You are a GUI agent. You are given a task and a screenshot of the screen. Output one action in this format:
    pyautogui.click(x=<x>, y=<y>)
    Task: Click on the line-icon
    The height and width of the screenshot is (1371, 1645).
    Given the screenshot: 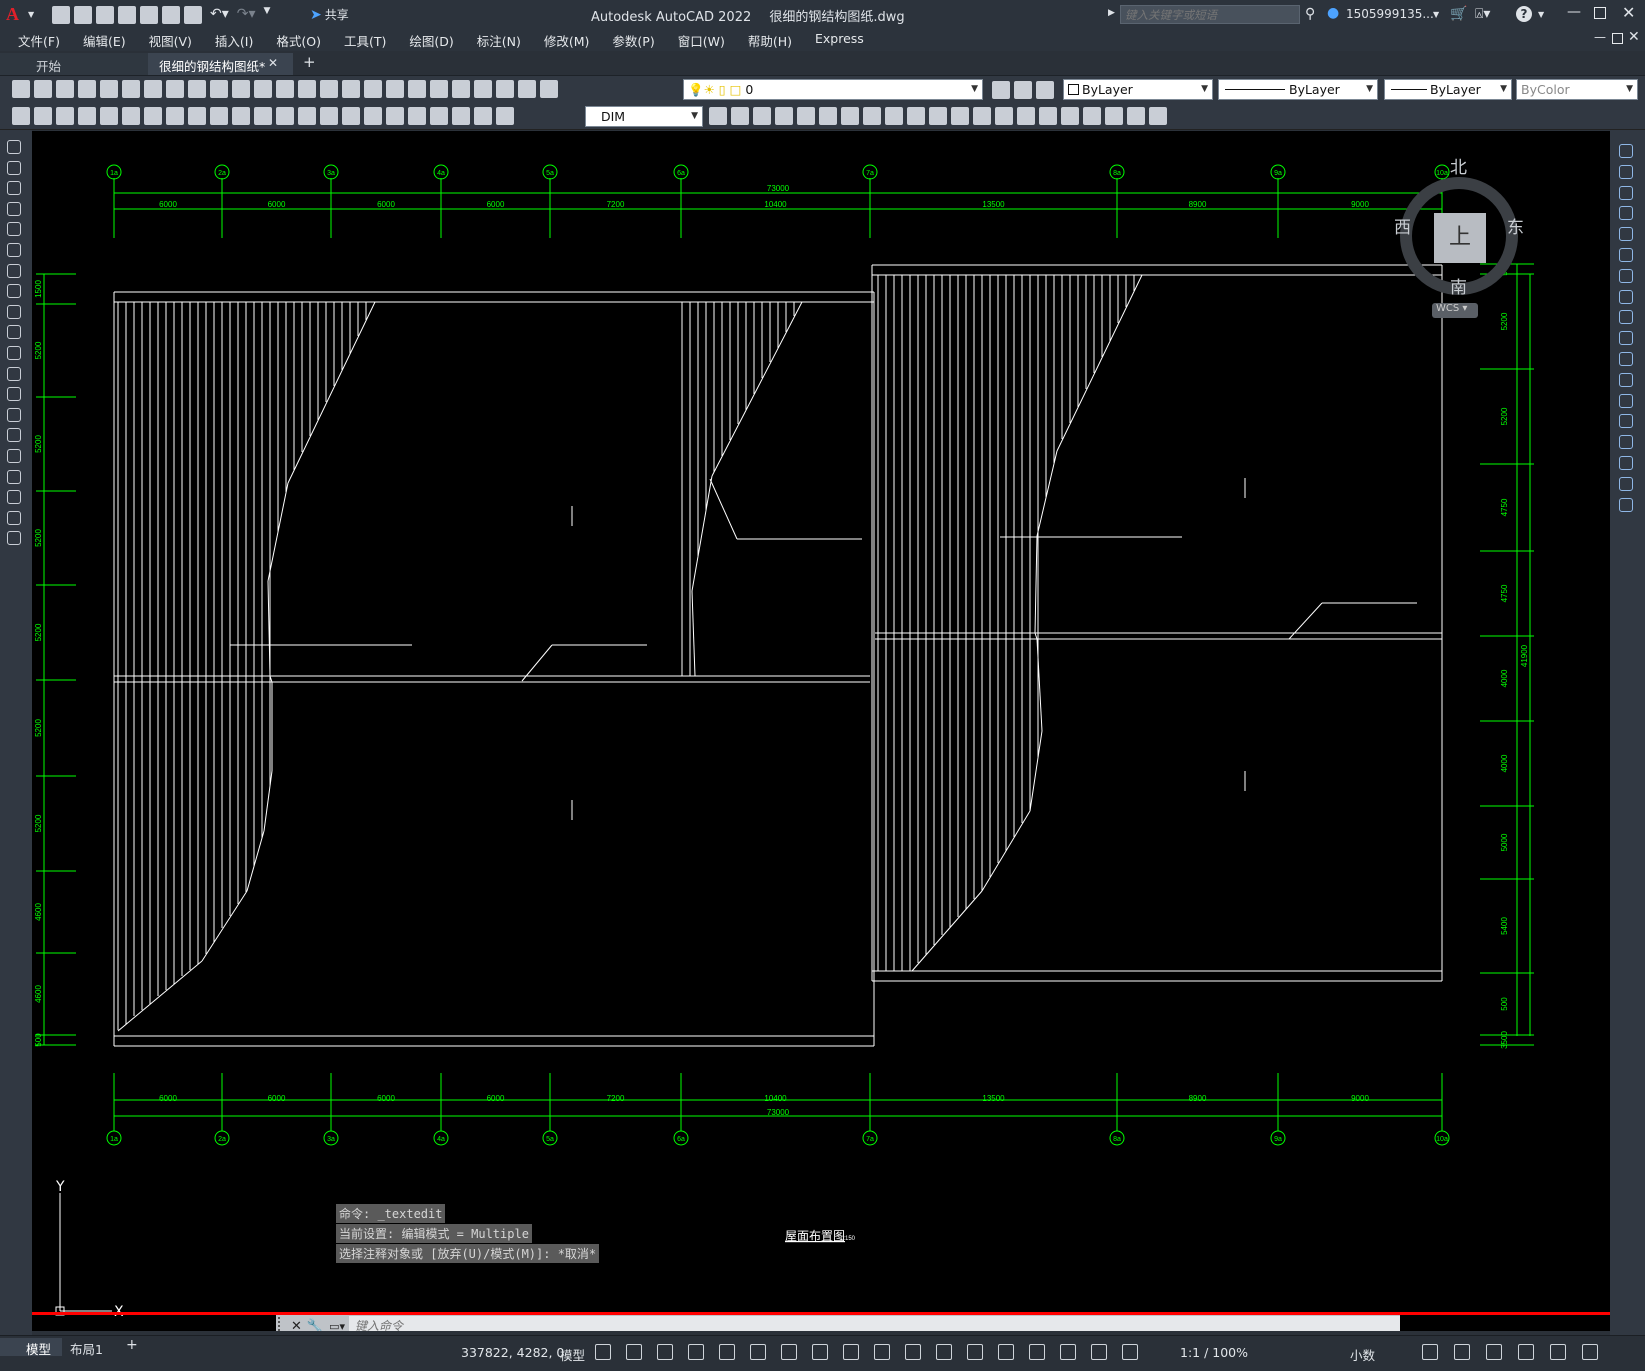 What is the action you would take?
    pyautogui.click(x=14, y=147)
    